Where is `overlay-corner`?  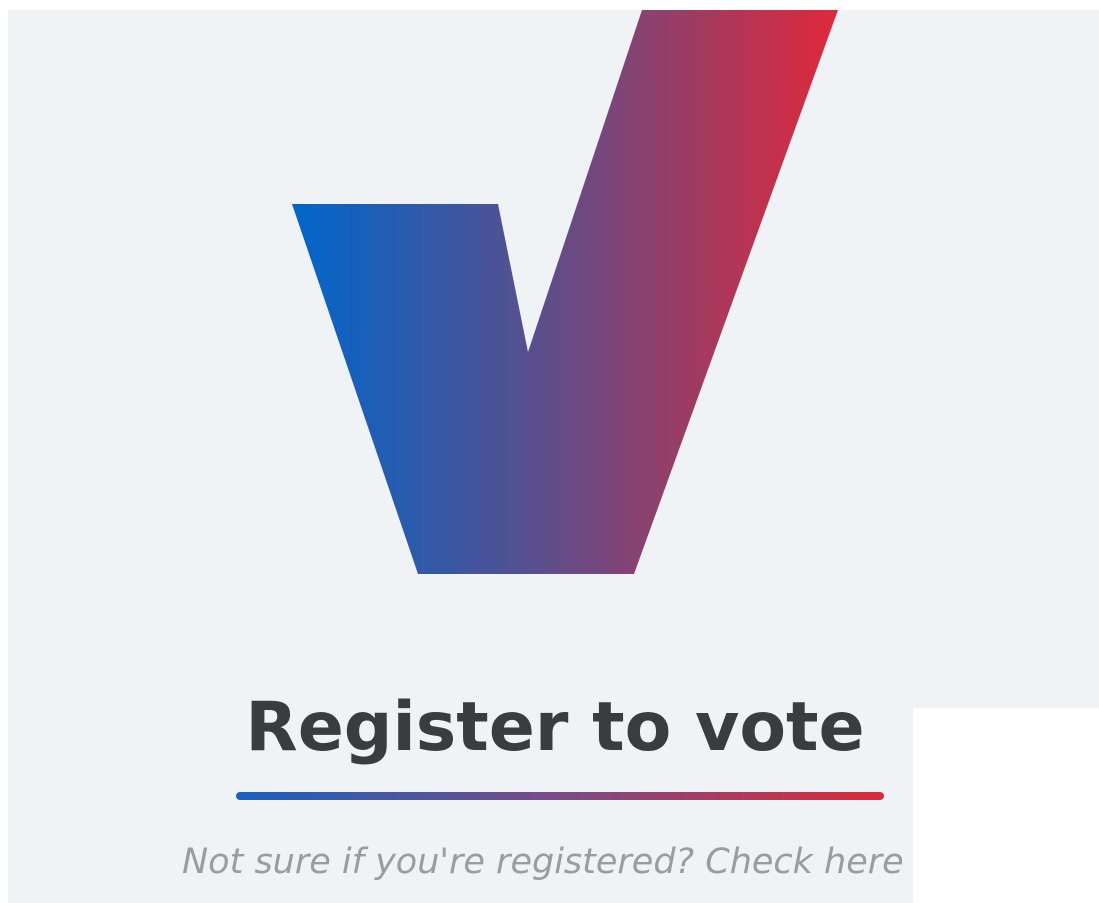 overlay-corner is located at coordinates (1006, 805).